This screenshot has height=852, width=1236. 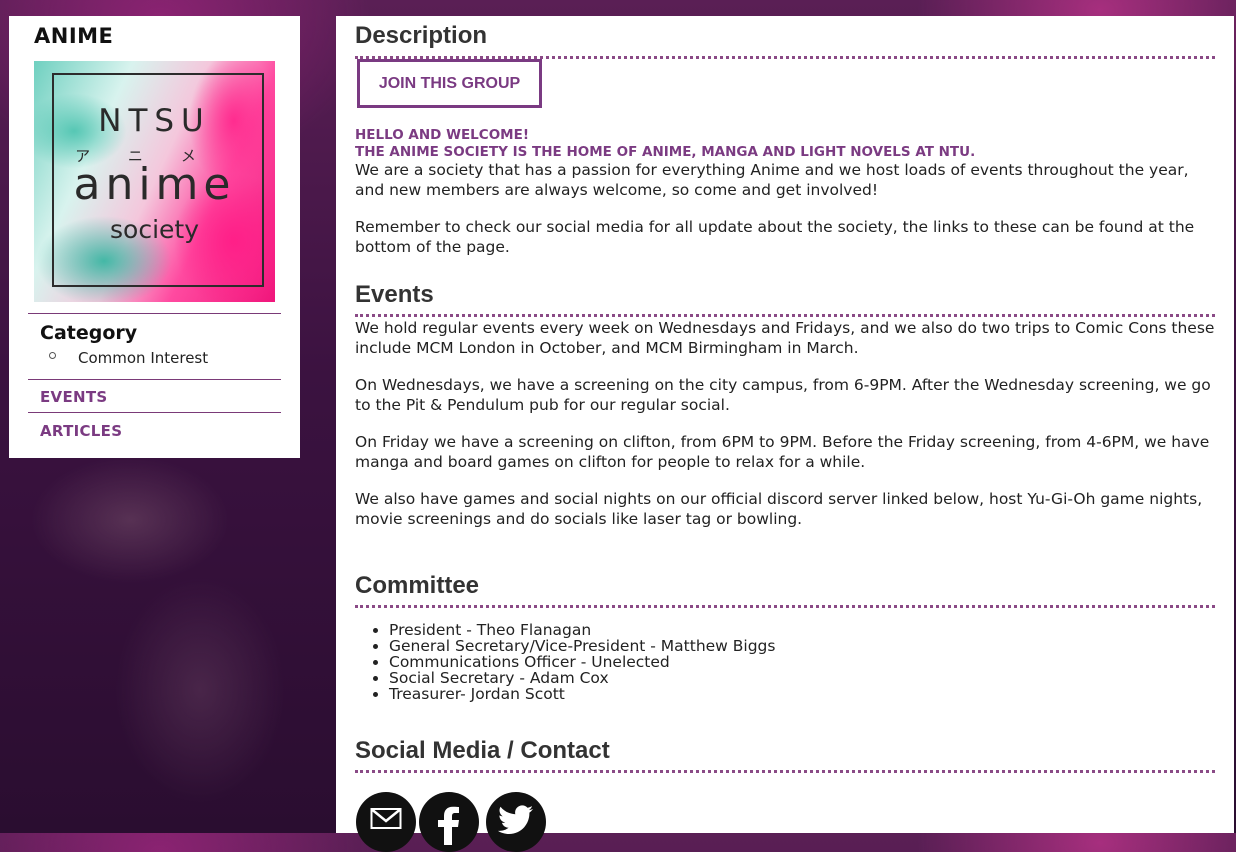 What do you see at coordinates (449, 83) in the screenshot?
I see `join-group-button: JOIN THIS GROUP` at bounding box center [449, 83].